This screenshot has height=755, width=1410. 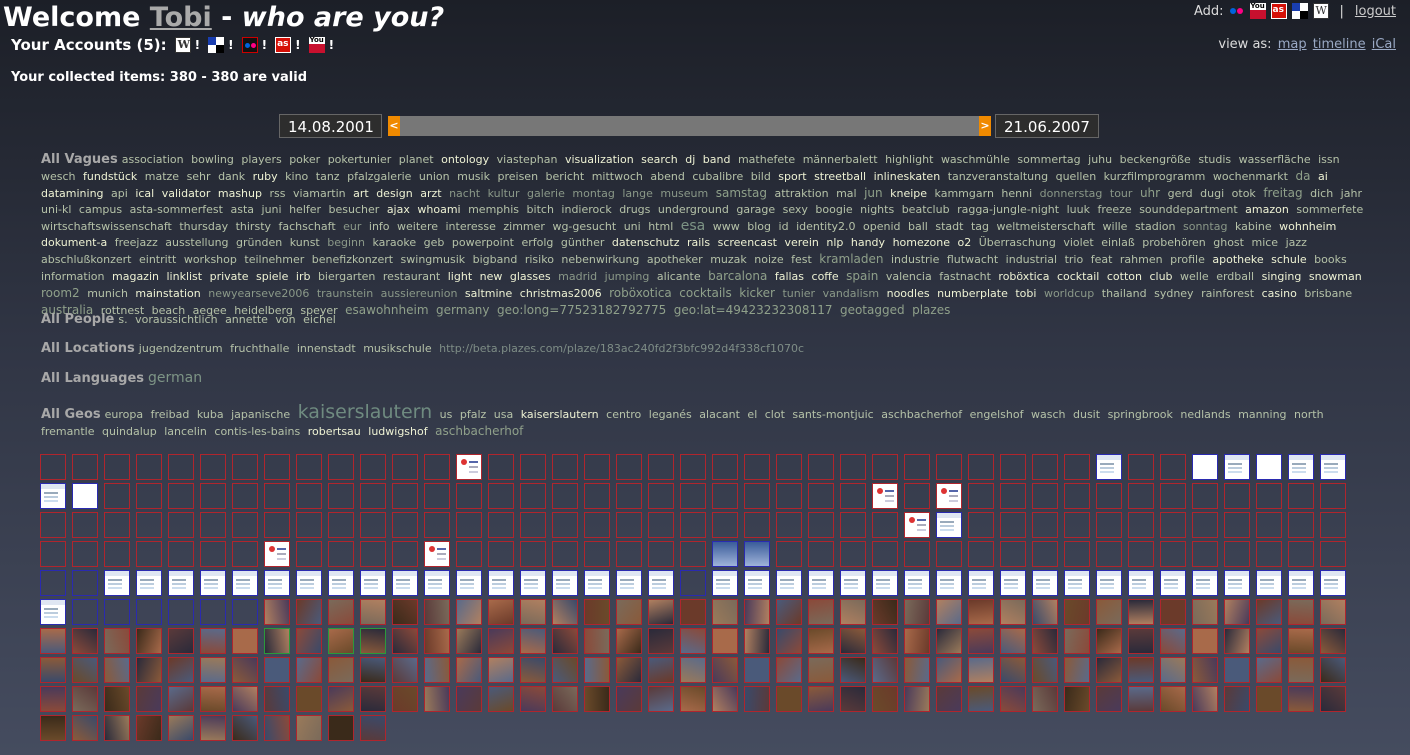 What do you see at coordinates (58, 176) in the screenshot?
I see `tag-link: wesch` at bounding box center [58, 176].